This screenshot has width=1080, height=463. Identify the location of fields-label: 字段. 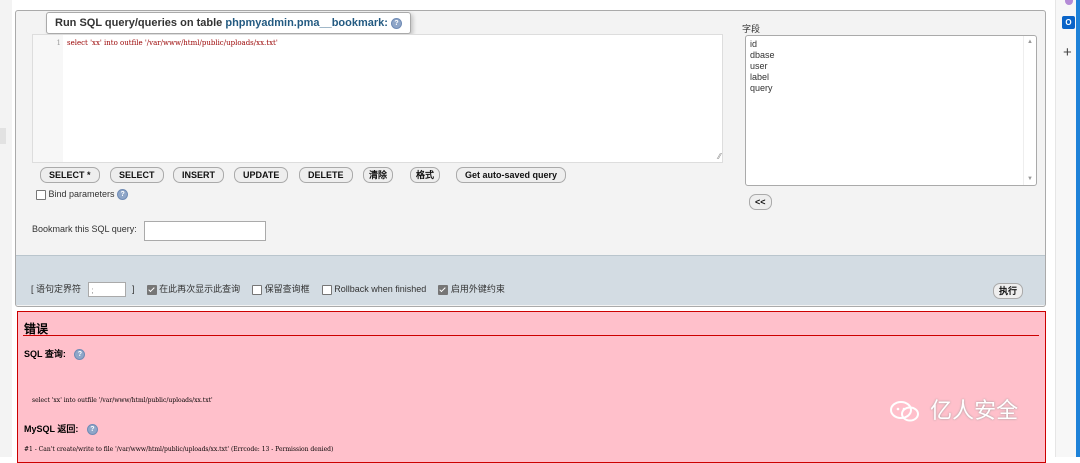
(751, 29).